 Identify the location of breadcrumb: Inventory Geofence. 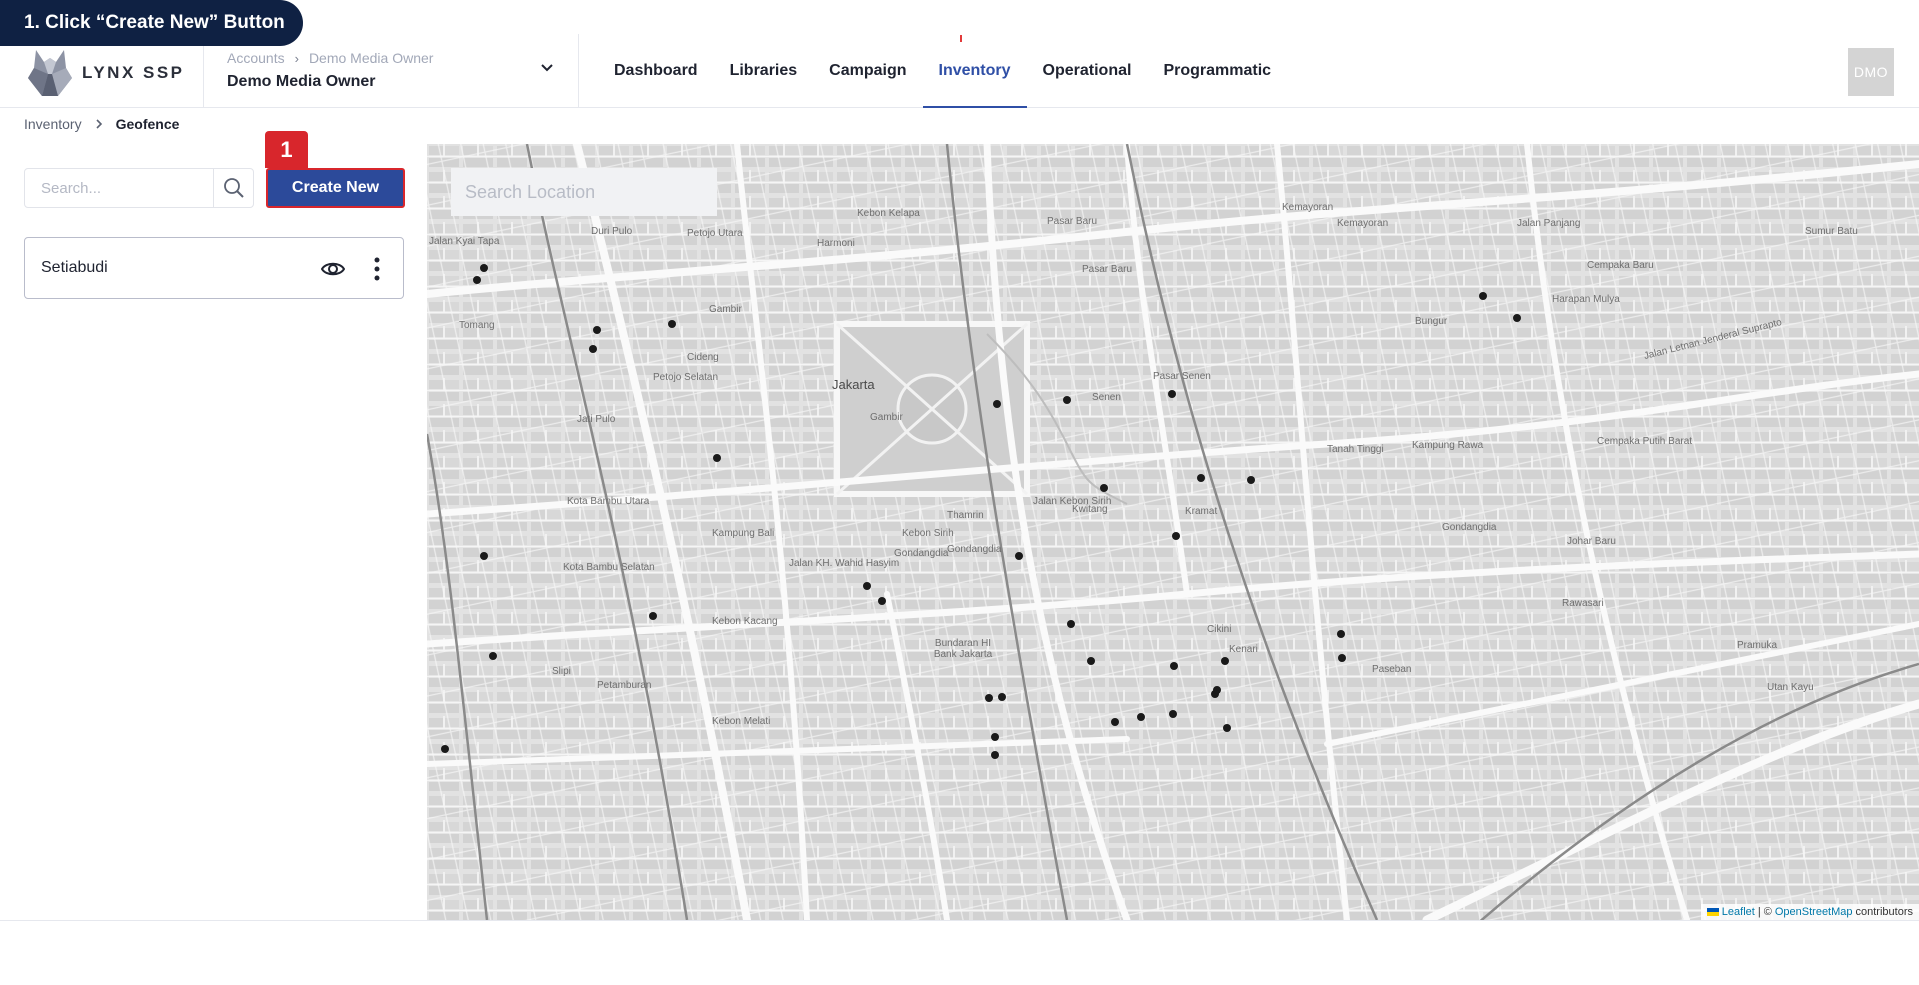
(101, 124).